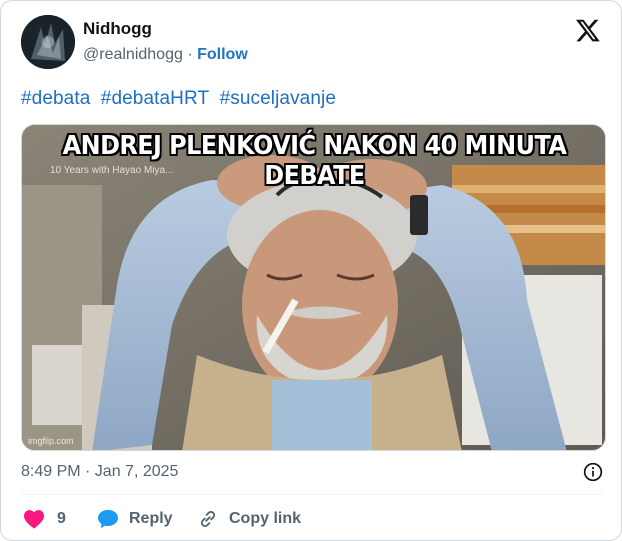 This screenshot has height=541, width=622. Describe the element at coordinates (588, 30) in the screenshot. I see `x-logo-icon` at that location.